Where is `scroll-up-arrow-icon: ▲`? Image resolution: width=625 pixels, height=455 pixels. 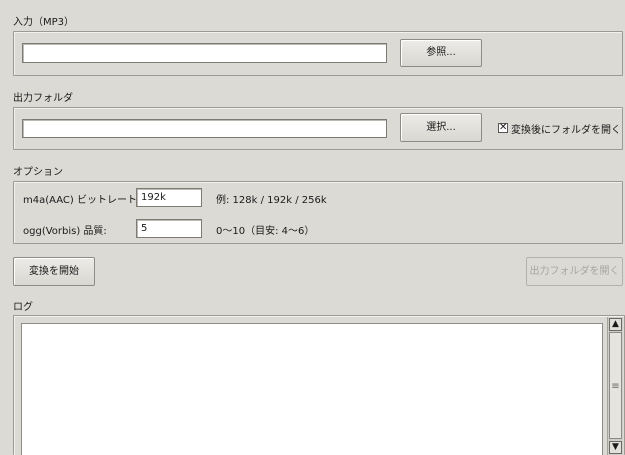 scroll-up-arrow-icon: ▲ is located at coordinates (615, 324).